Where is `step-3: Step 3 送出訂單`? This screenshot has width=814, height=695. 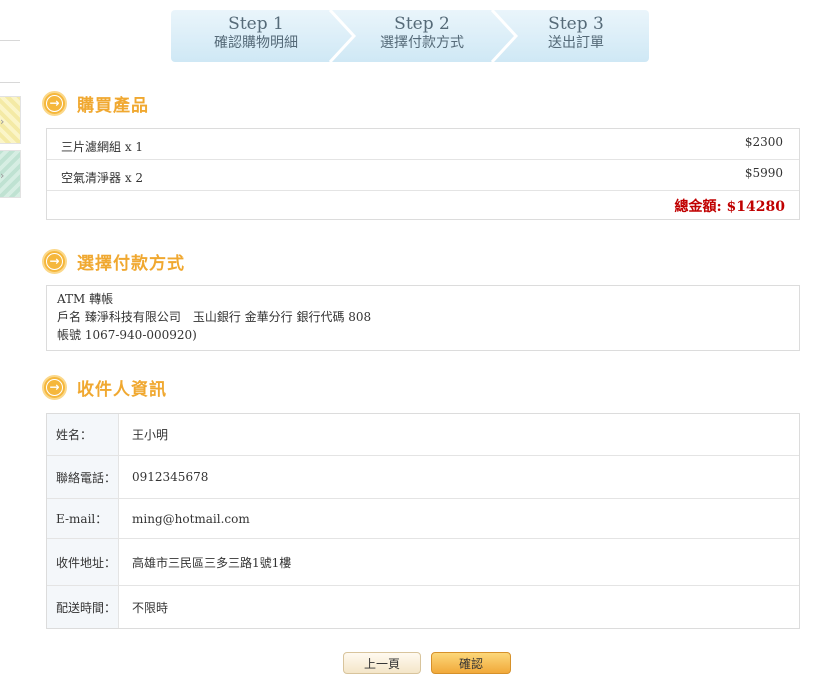
step-3: Step 3 送出訂單 is located at coordinates (576, 36).